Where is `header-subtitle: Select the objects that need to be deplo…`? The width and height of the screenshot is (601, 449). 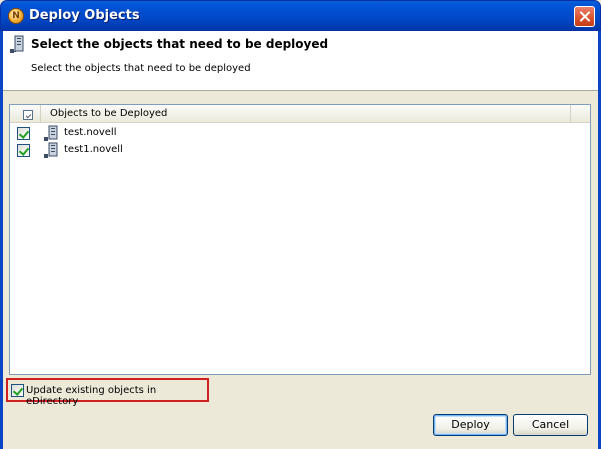 header-subtitle: Select the objects that need to be deplo… is located at coordinates (141, 68).